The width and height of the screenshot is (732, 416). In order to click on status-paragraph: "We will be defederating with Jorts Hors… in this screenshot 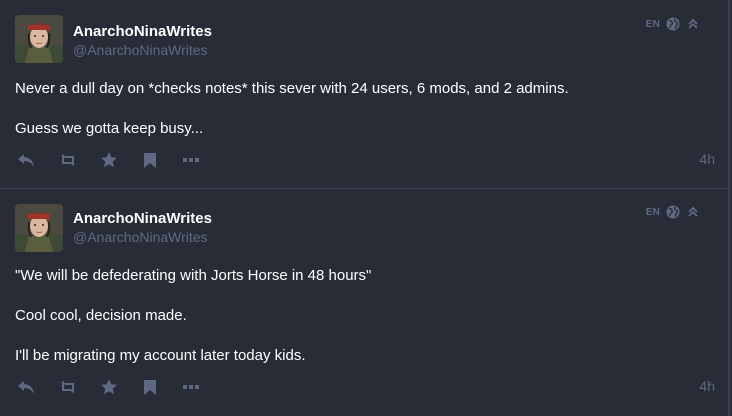, I will do `click(193, 275)`.